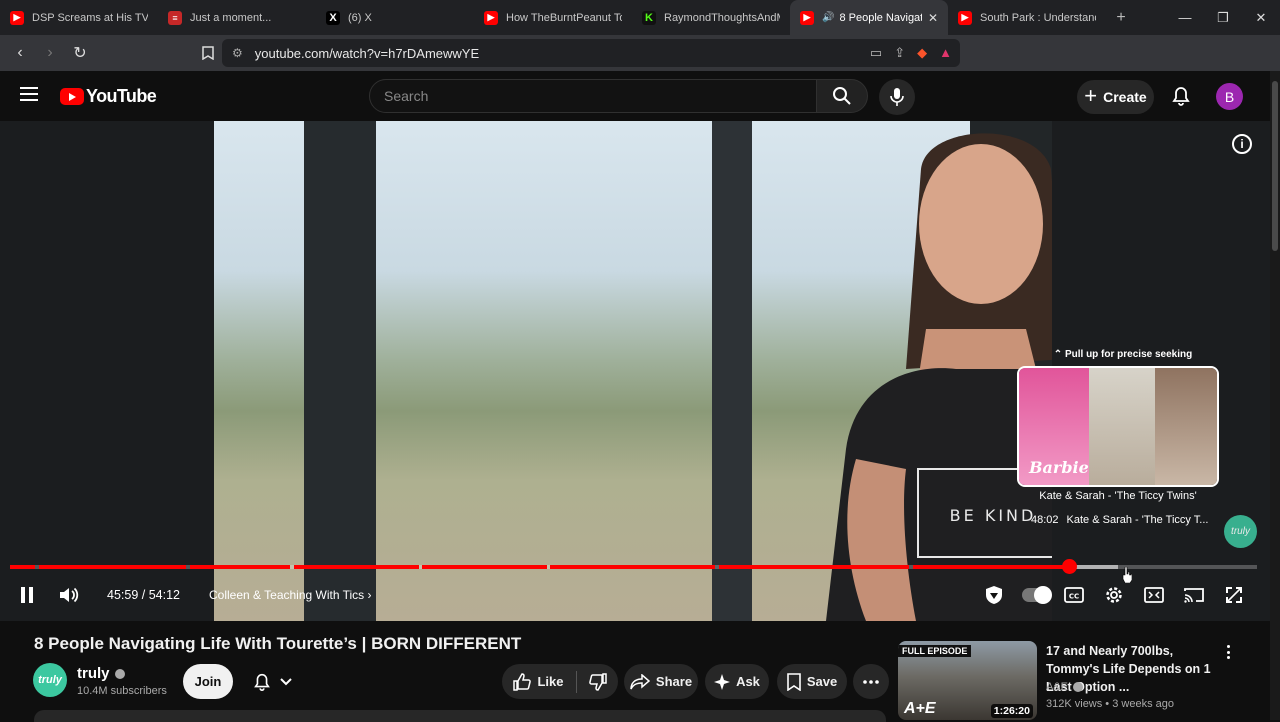  What do you see at coordinates (1037, 595) in the screenshot?
I see `autoplay-toggle` at bounding box center [1037, 595].